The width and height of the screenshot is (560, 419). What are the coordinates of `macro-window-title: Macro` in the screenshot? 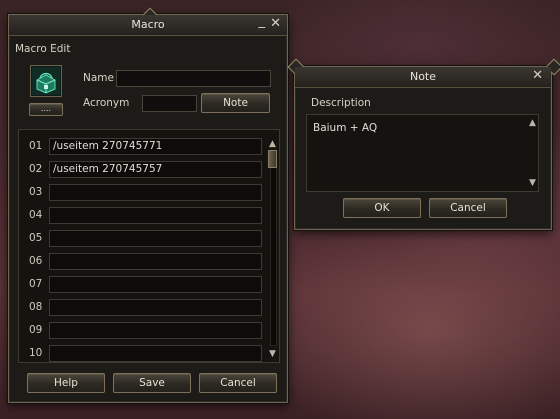 It's located at (148, 24).